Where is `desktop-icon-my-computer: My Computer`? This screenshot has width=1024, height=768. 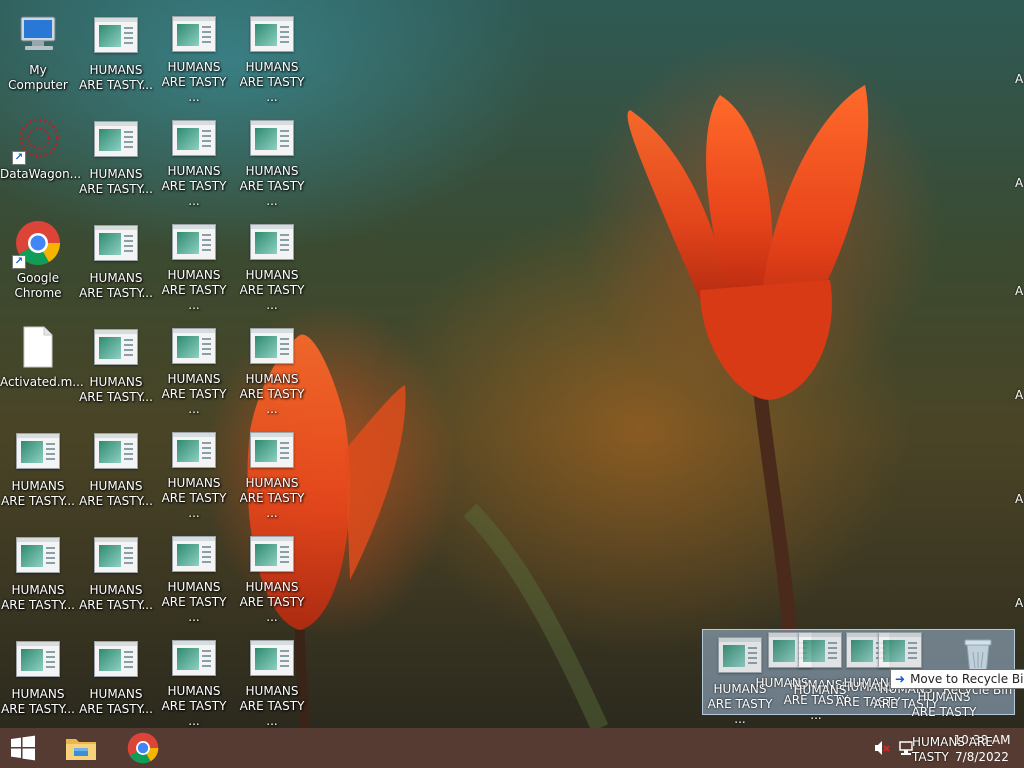
desktop-icon-my-computer: My Computer is located at coordinates (38, 55).